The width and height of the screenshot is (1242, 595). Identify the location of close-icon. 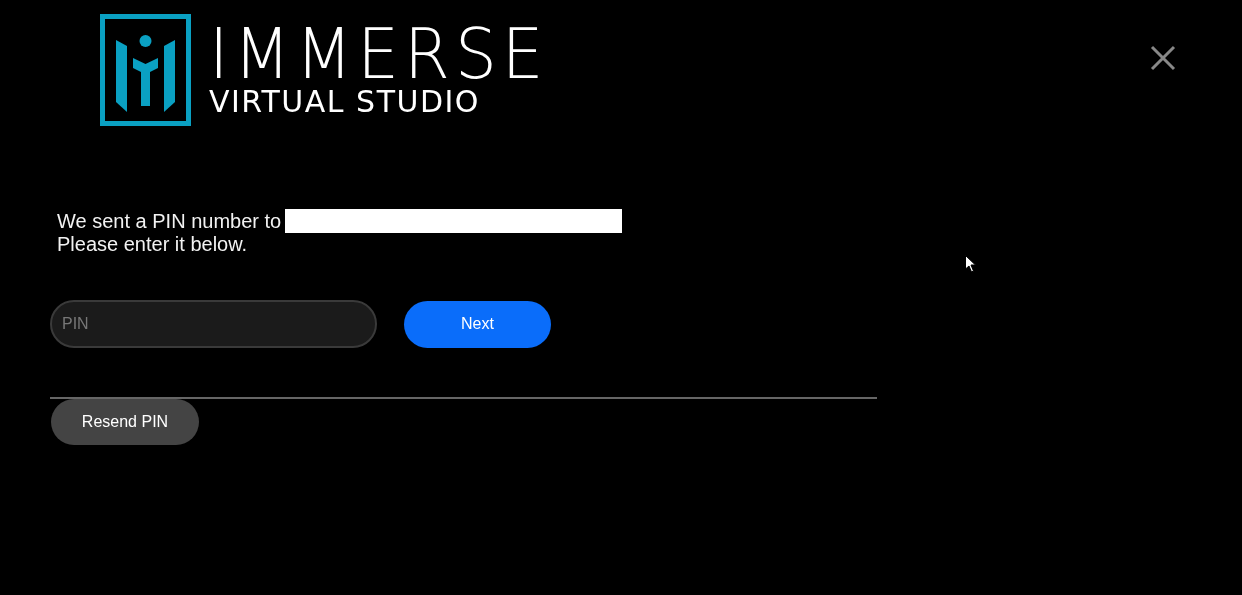
(1163, 58).